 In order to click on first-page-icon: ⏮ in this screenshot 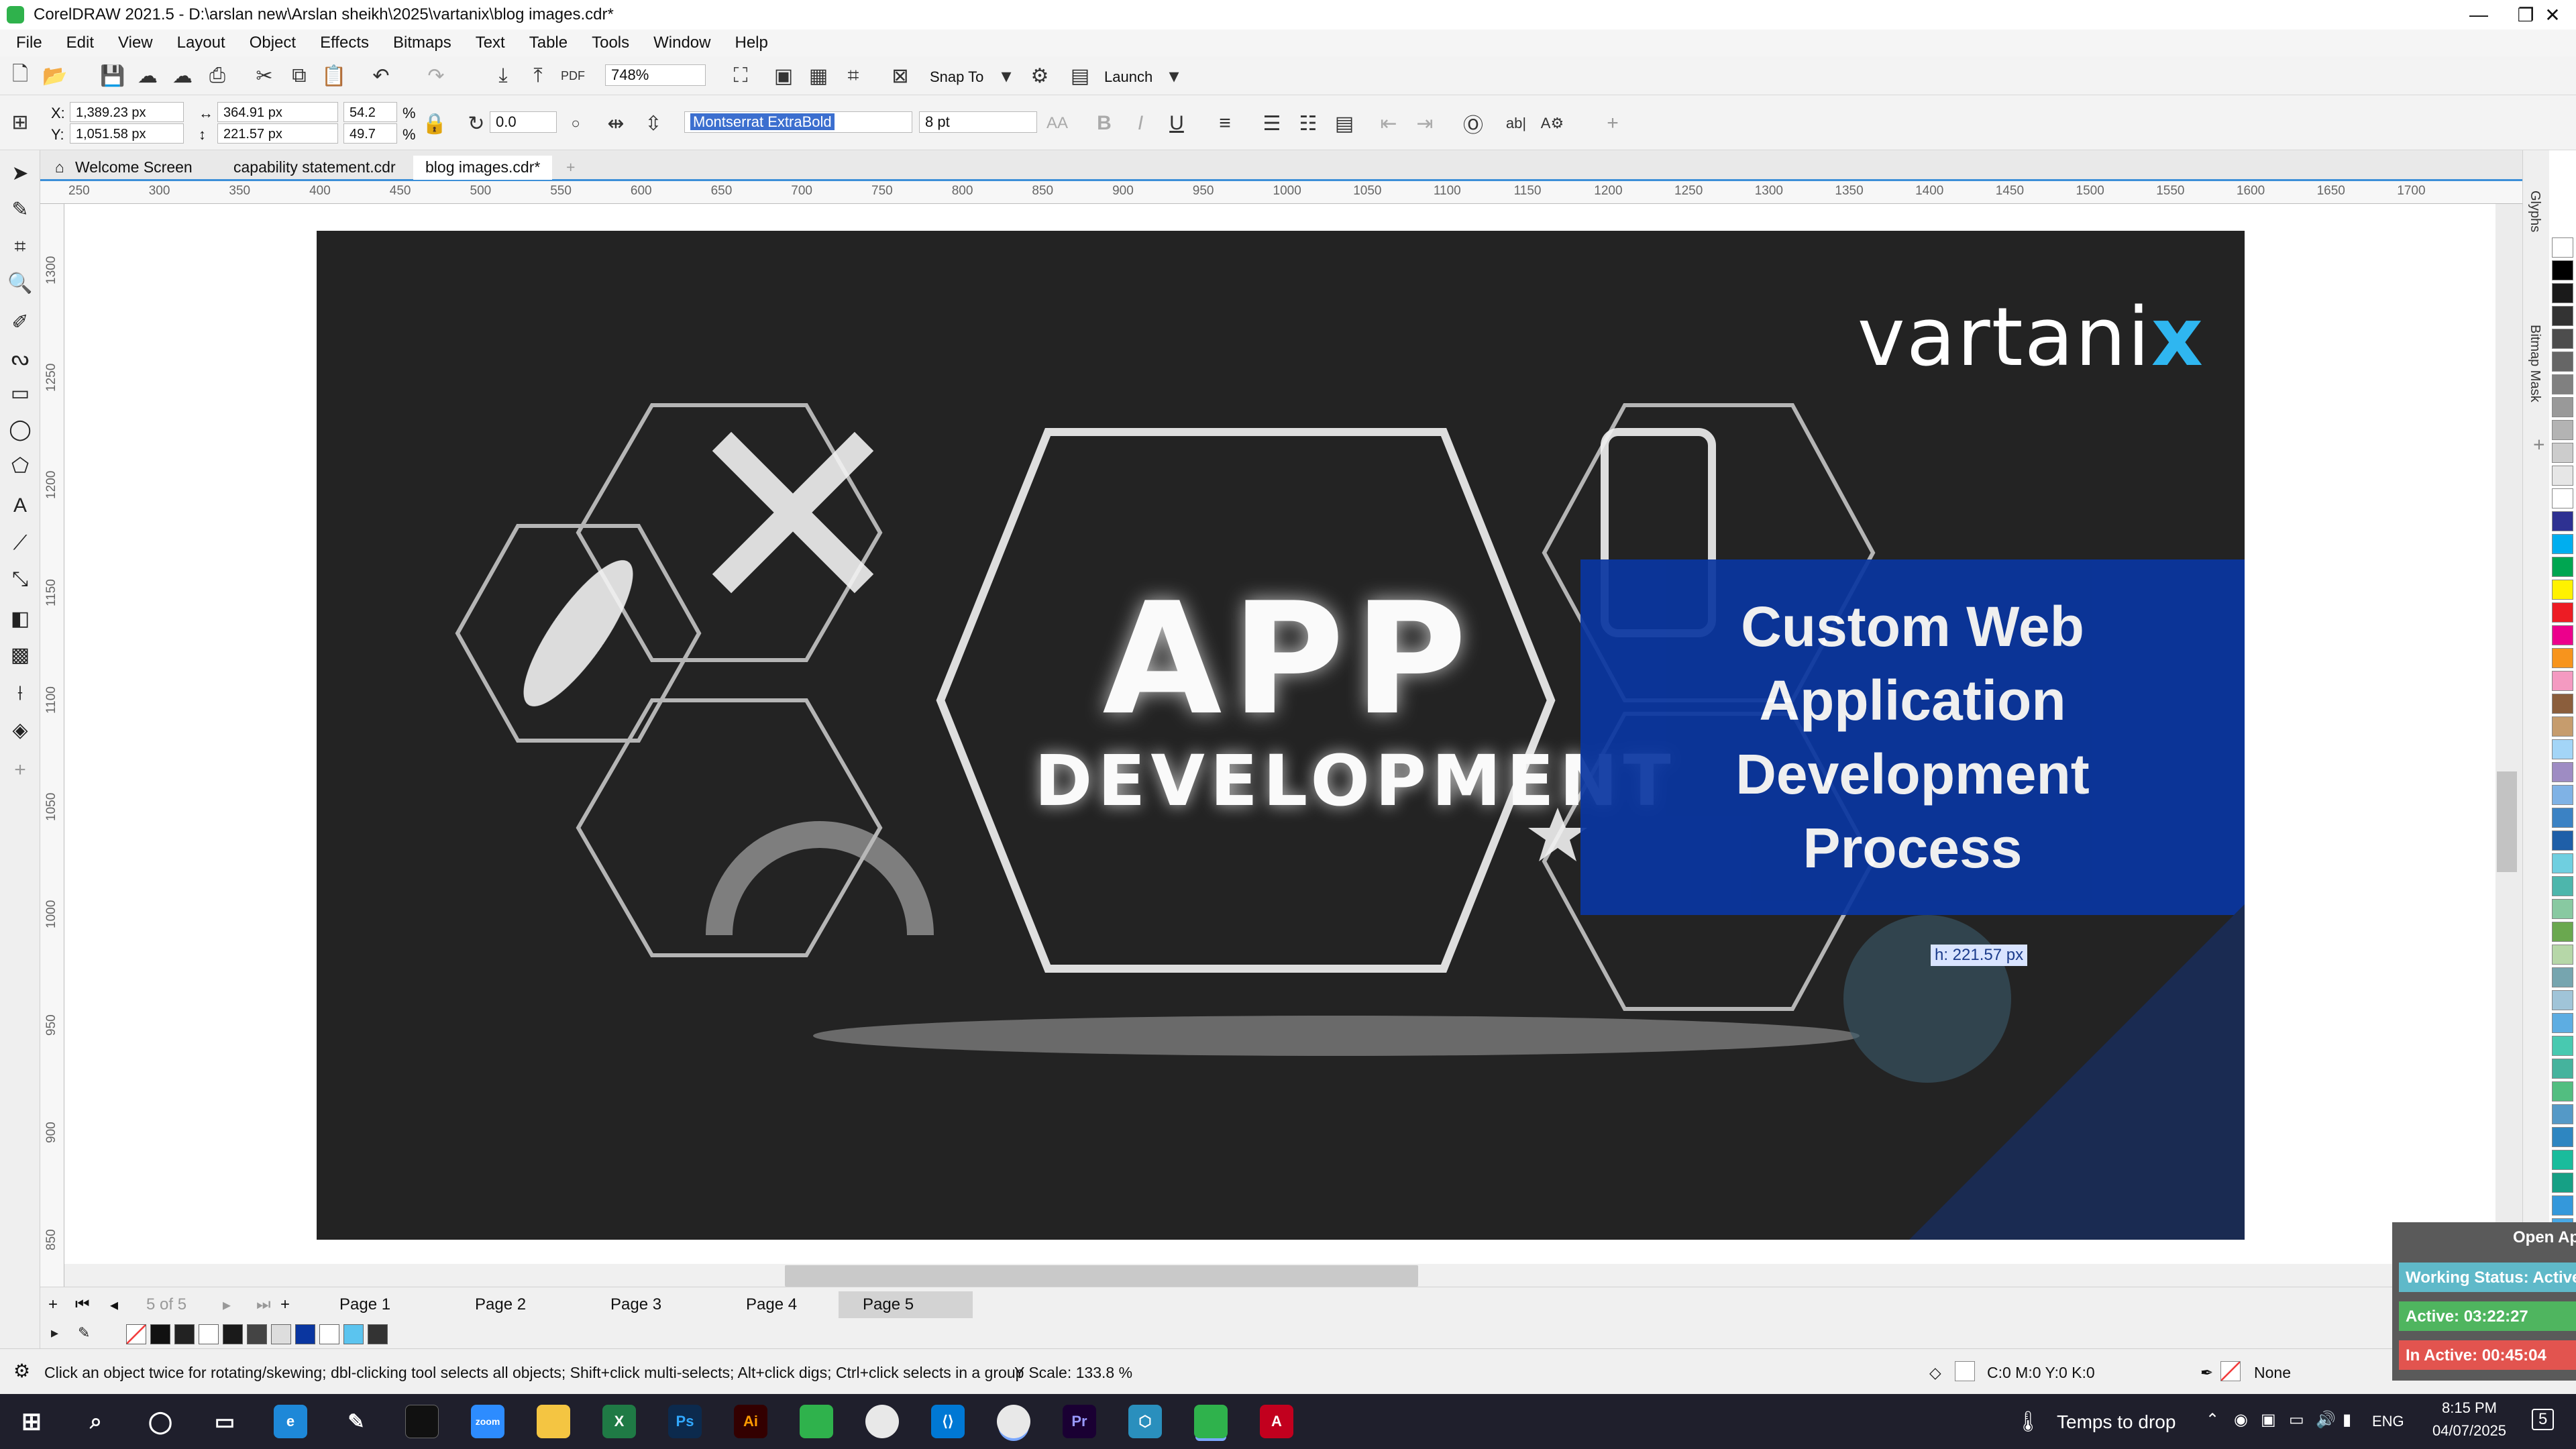, I will do `click(82, 1304)`.